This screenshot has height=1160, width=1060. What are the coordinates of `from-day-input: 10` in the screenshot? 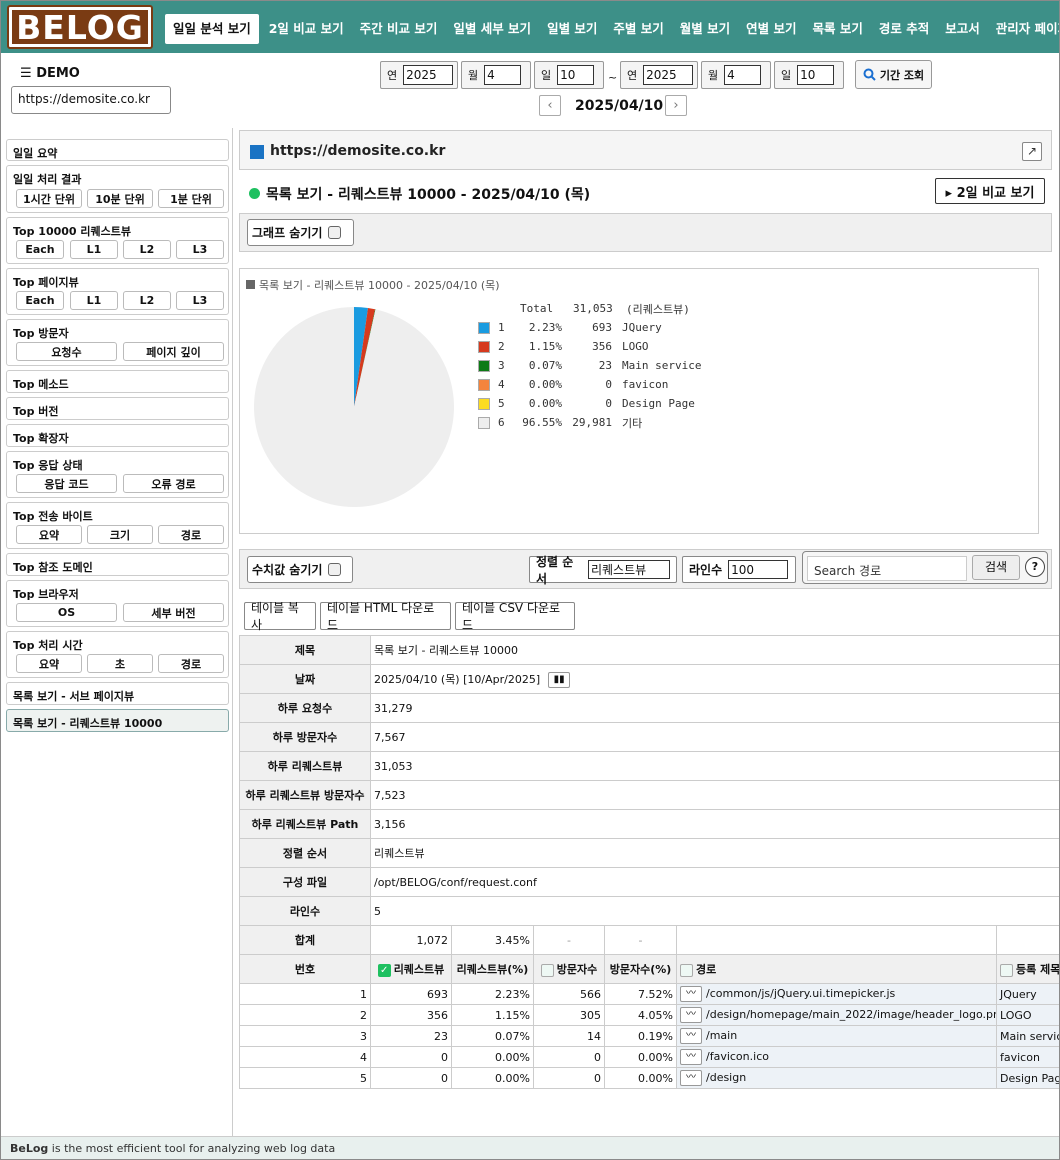 It's located at (576, 75).